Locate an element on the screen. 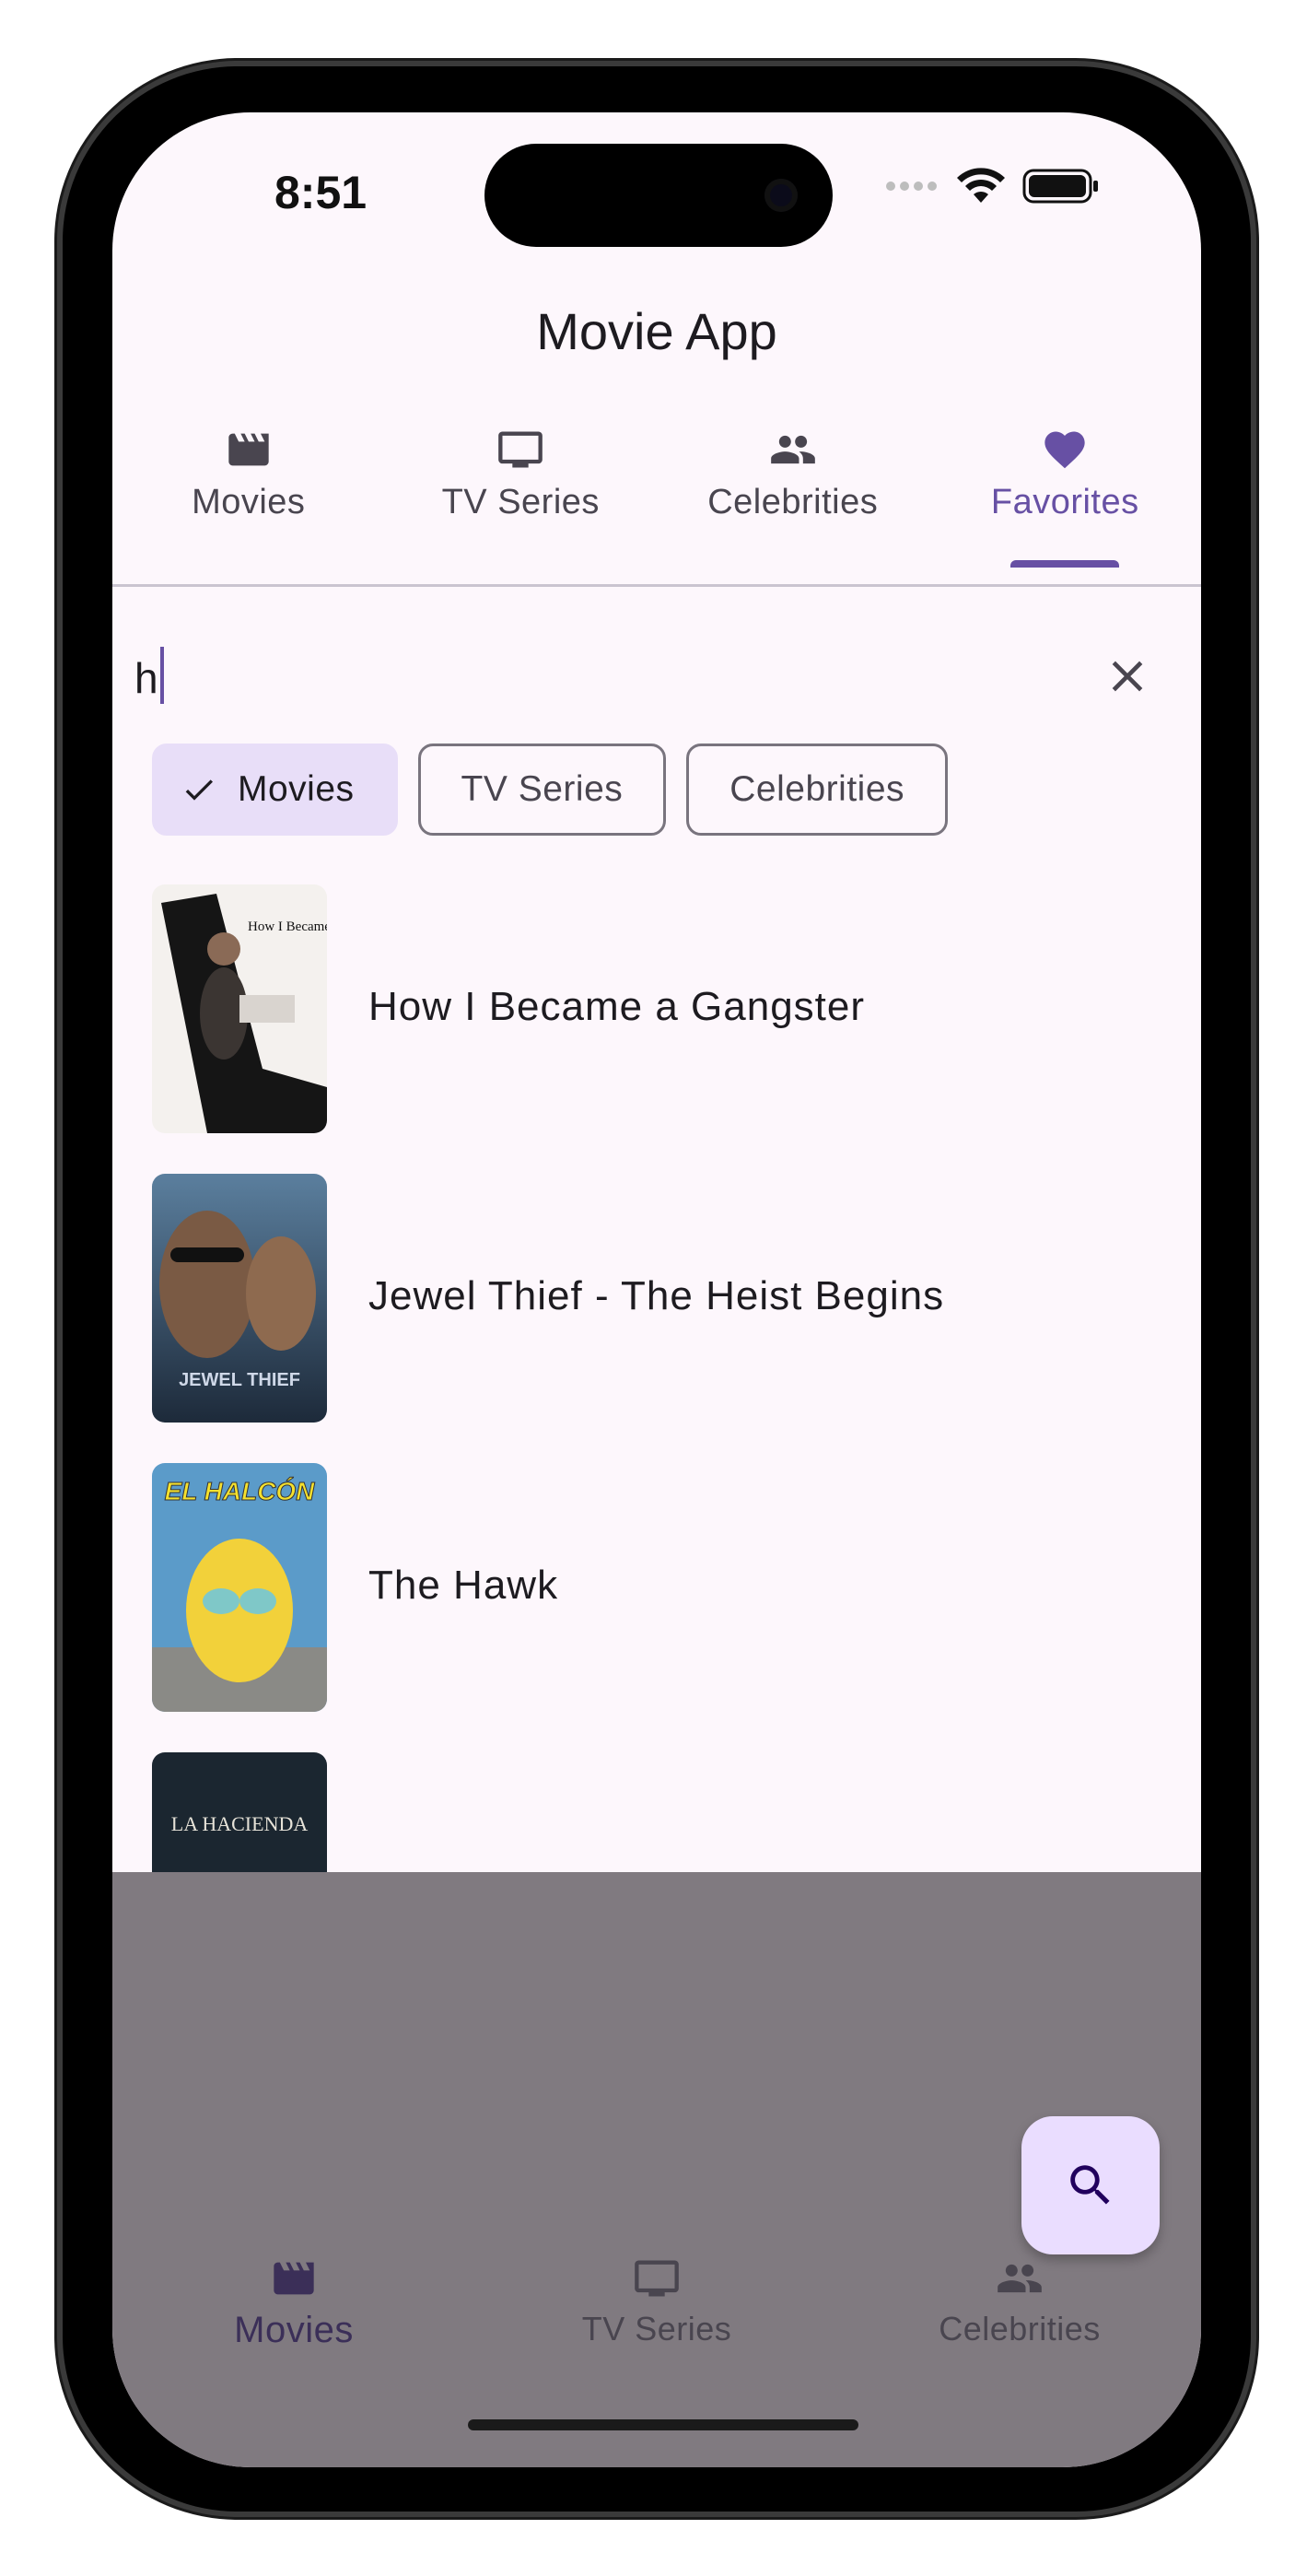 This screenshot has width=1307, height=2576. chip-tv-series: TV Series is located at coordinates (542, 790).